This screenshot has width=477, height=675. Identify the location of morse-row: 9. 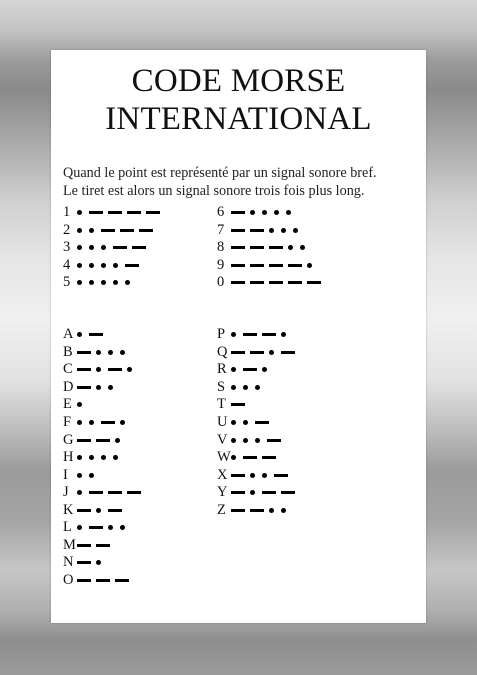
(271, 266).